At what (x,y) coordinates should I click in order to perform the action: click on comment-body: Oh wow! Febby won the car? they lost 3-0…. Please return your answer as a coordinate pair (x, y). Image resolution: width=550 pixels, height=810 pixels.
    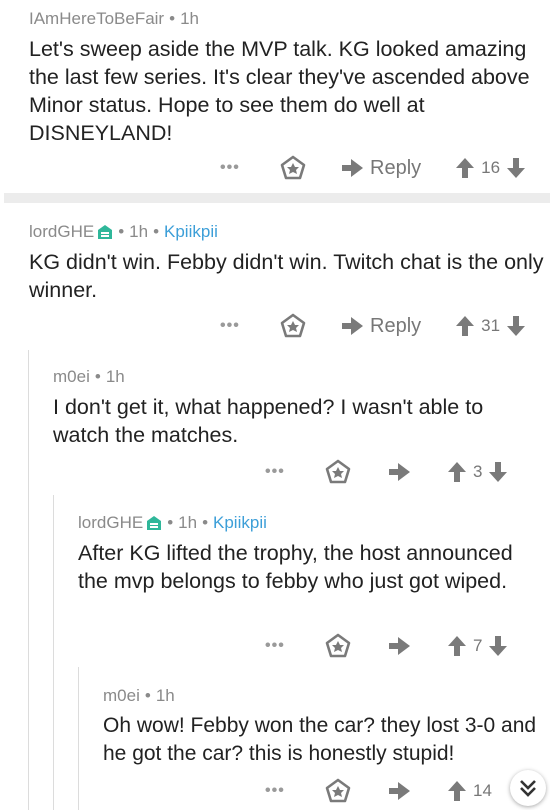
    Looking at the image, I should click on (320, 739).